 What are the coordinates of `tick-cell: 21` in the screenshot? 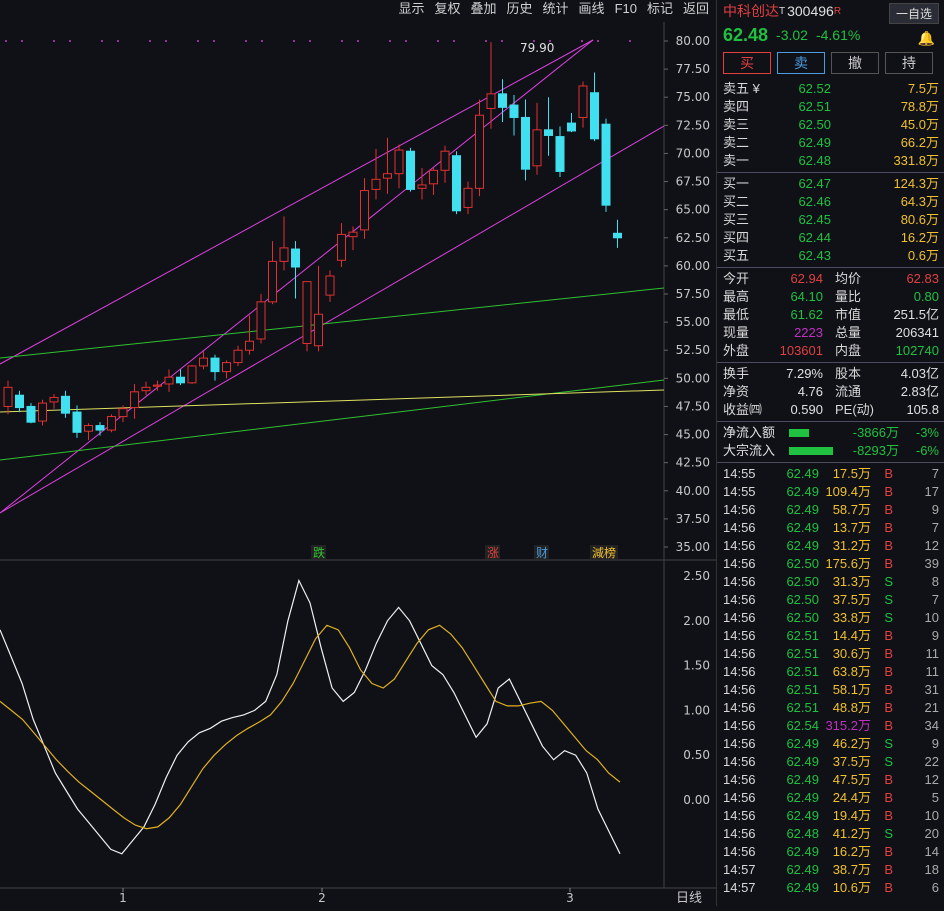 It's located at (931, 707).